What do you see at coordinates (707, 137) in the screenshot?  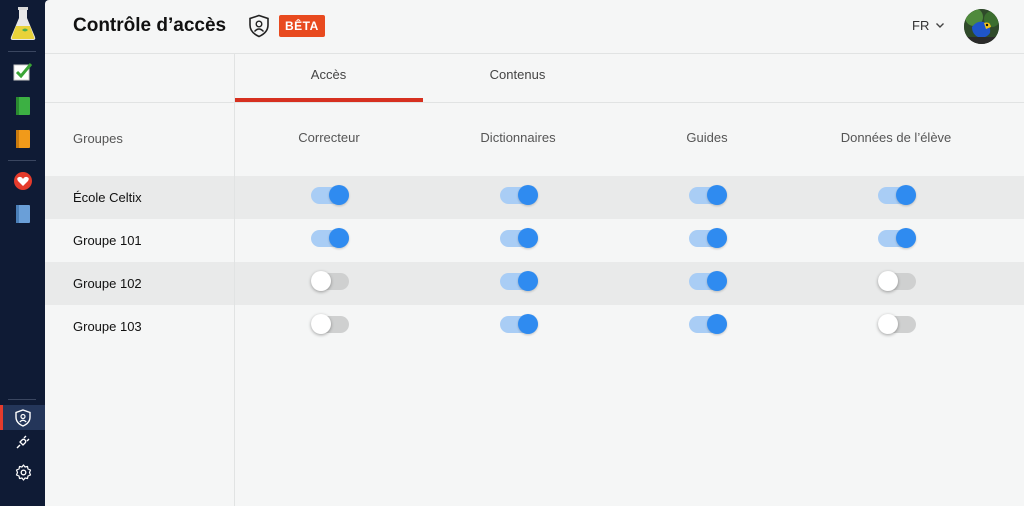 I see `column-header-guides: Guides` at bounding box center [707, 137].